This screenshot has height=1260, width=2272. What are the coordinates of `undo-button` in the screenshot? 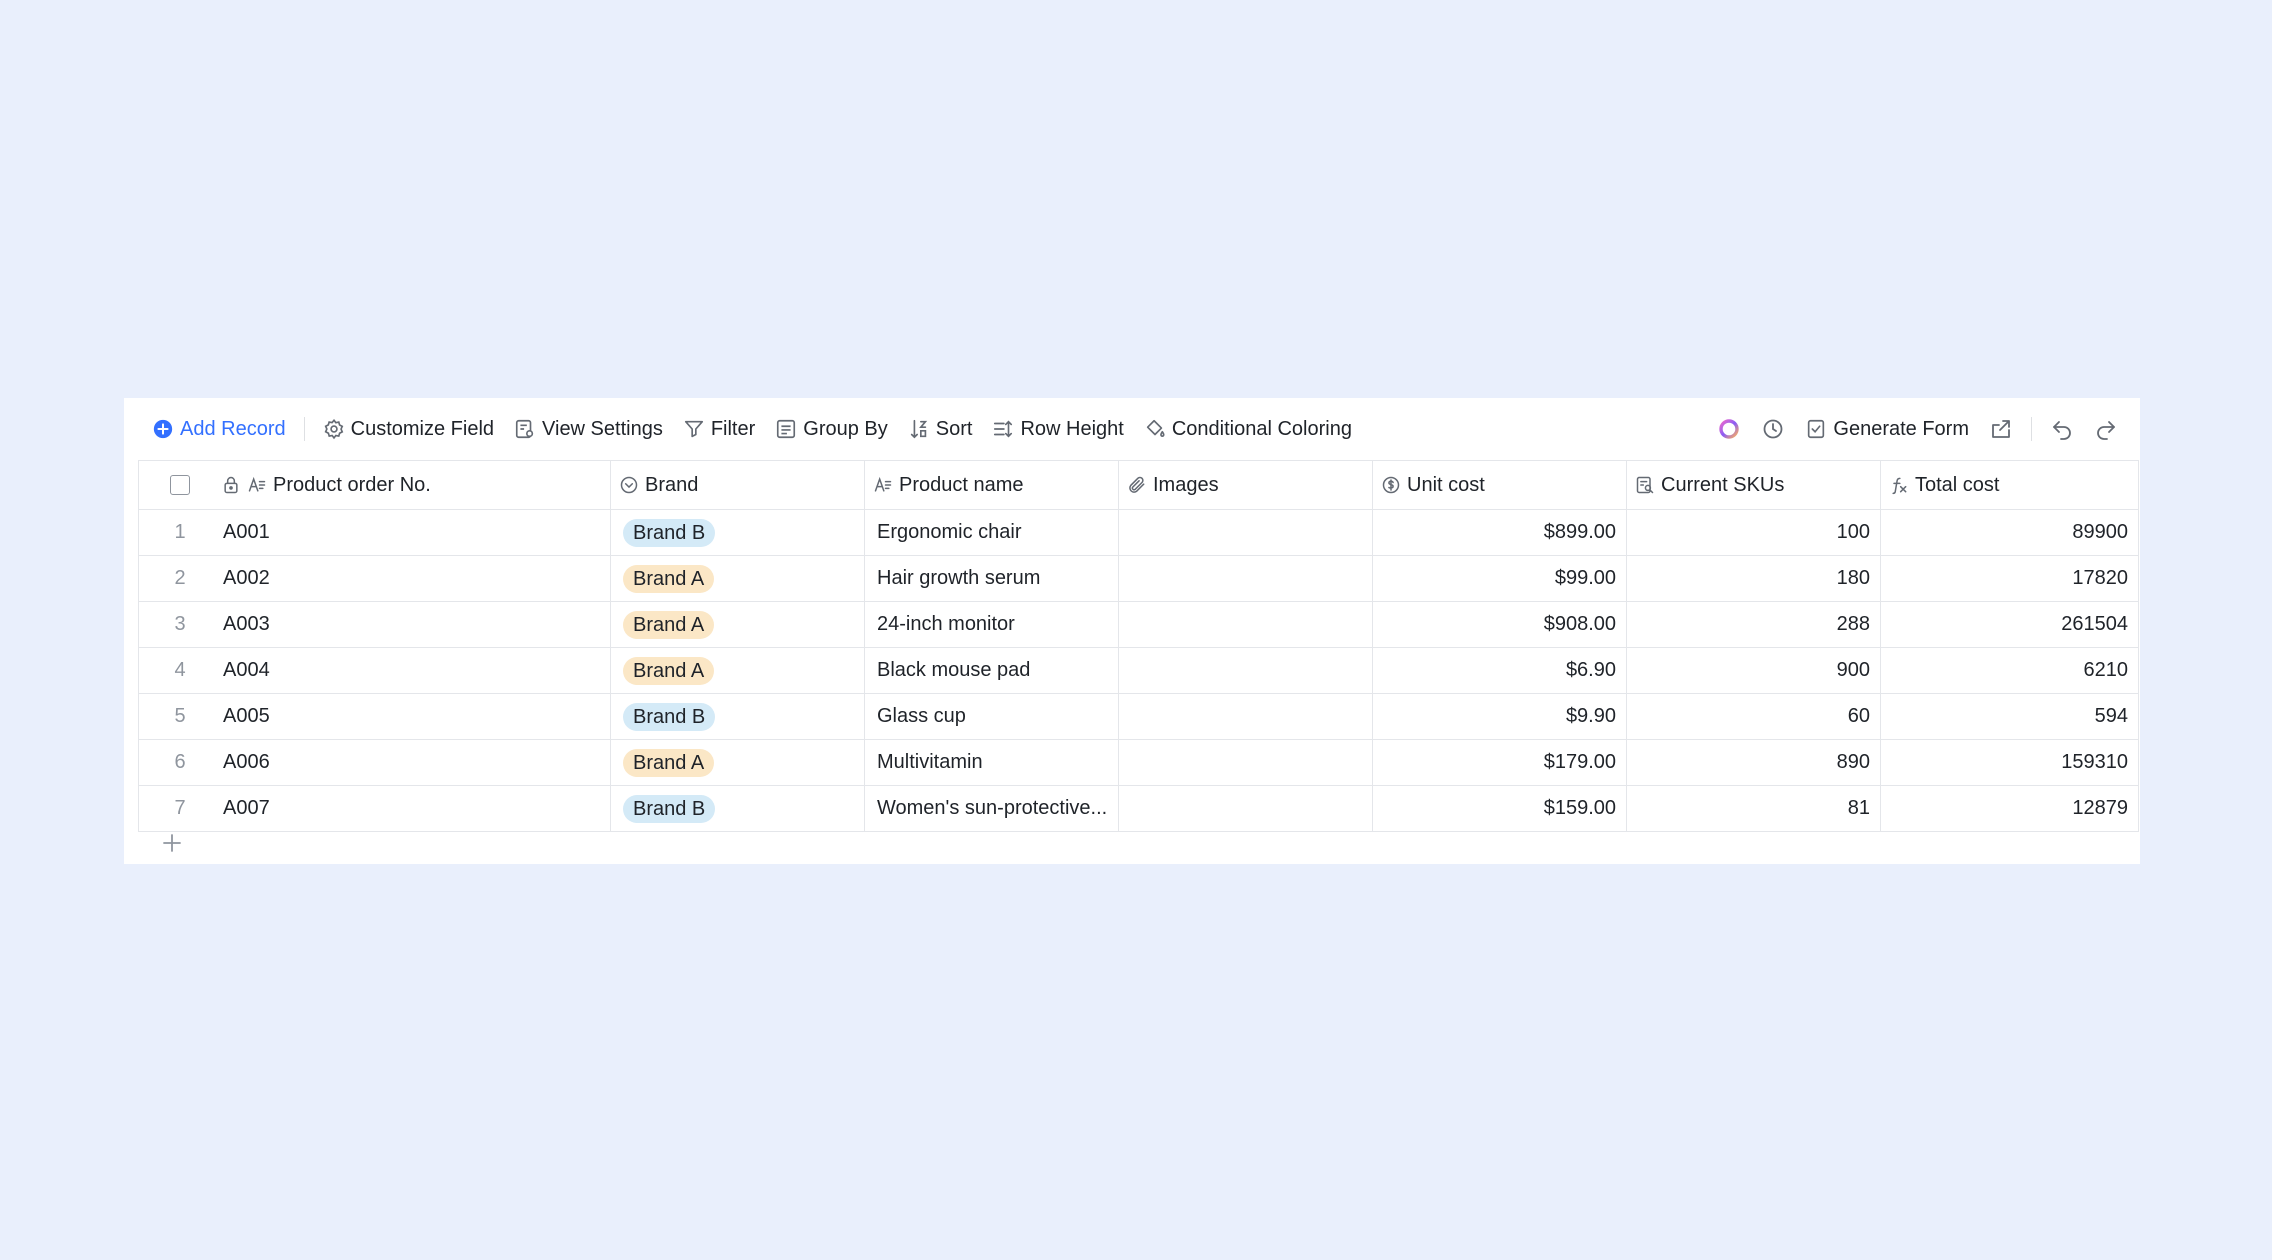 It's located at (2062, 429).